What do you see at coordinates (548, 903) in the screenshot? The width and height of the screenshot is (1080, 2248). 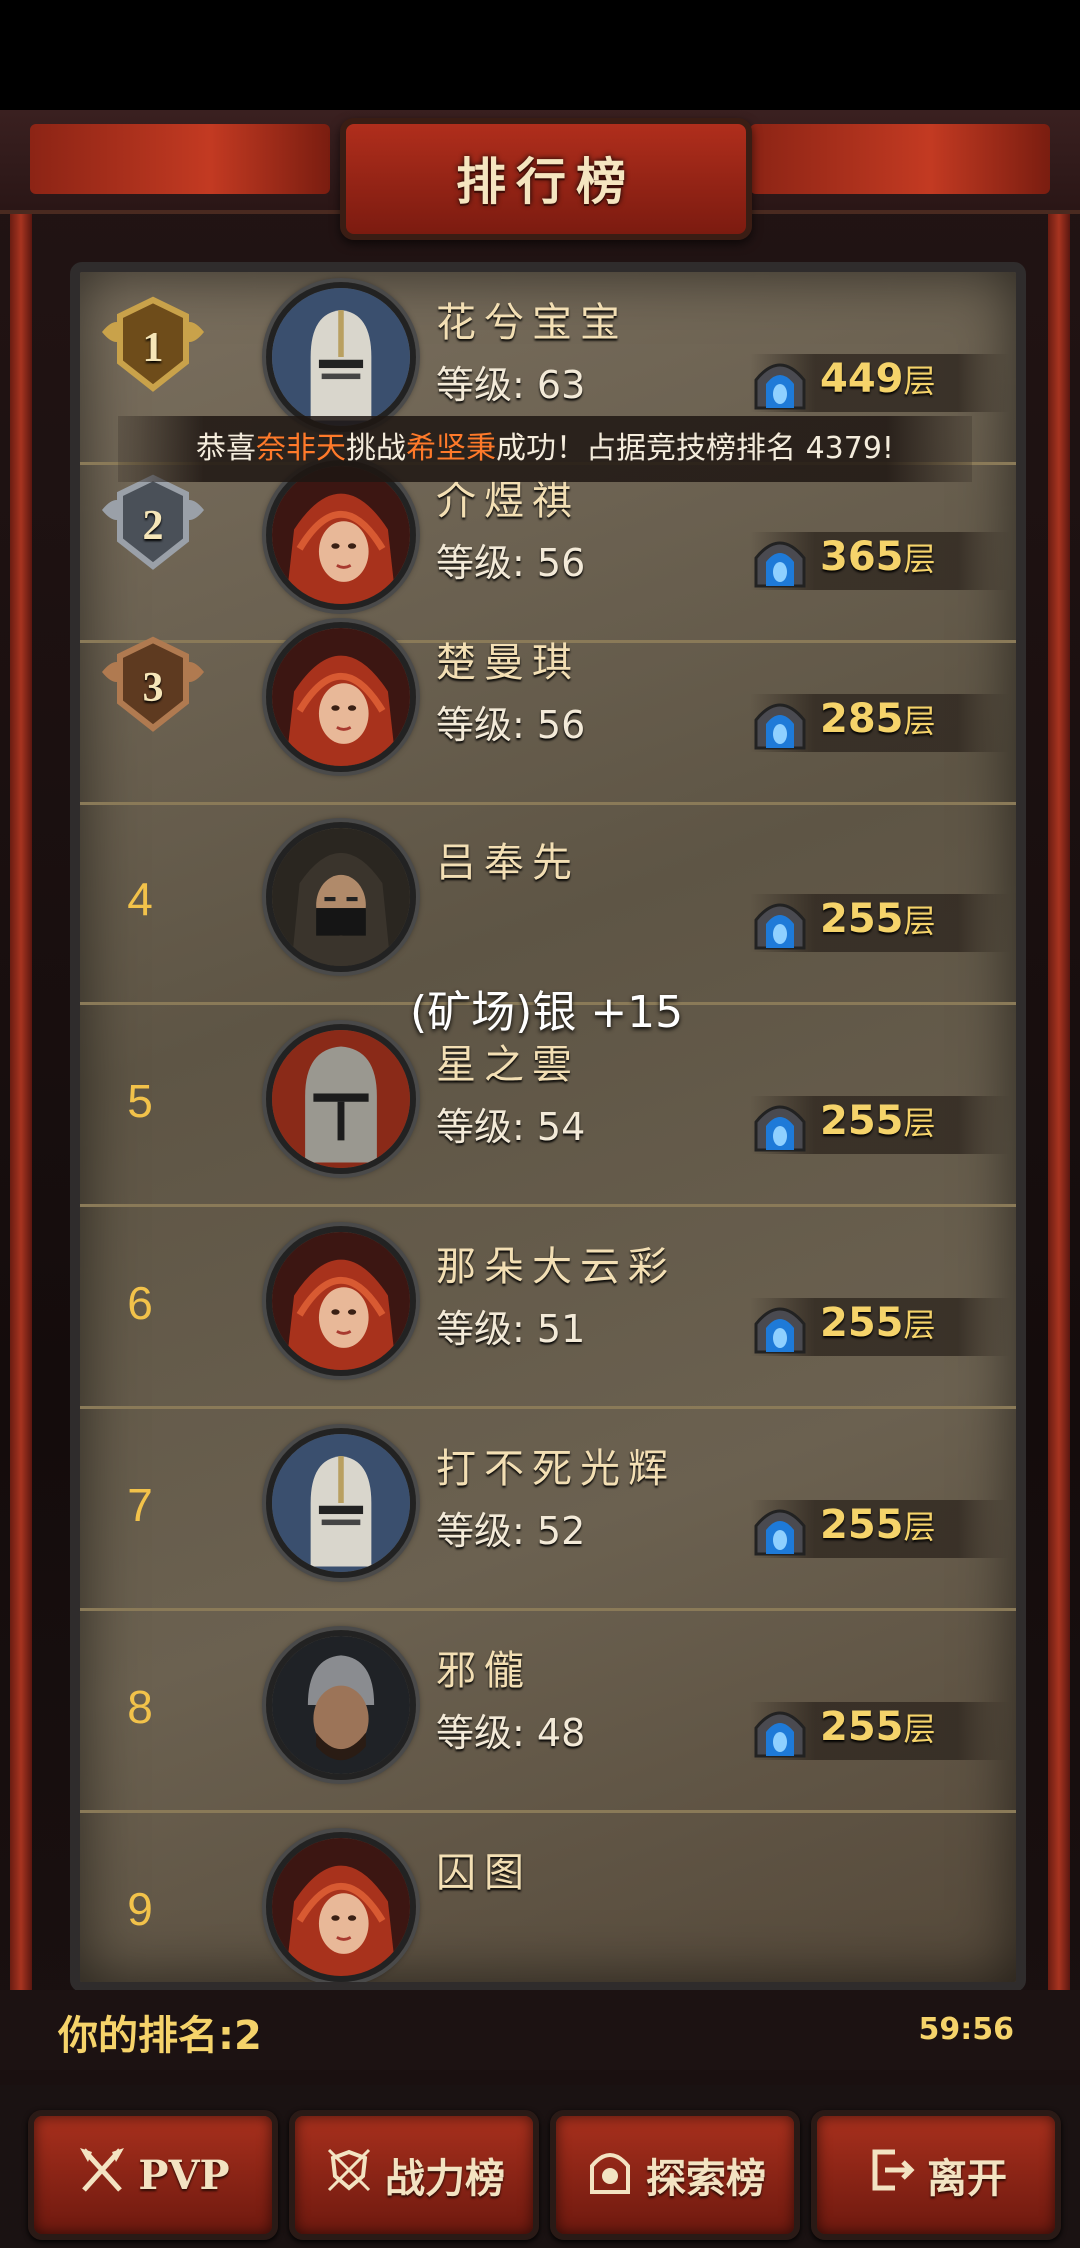 I see `ranking-row: 4 吕奉先 255层` at bounding box center [548, 903].